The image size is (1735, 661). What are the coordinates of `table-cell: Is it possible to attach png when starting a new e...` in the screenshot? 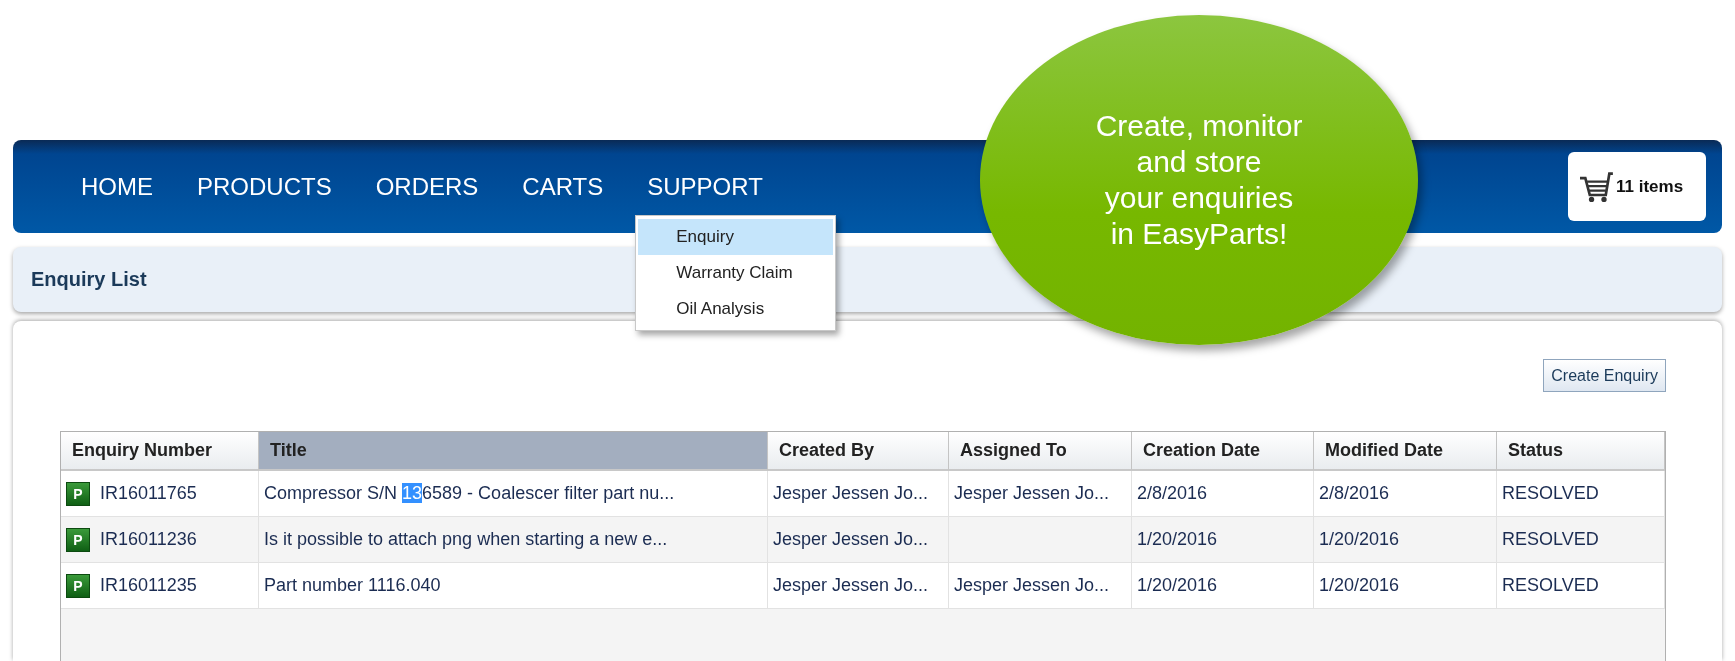 It's located at (513, 540).